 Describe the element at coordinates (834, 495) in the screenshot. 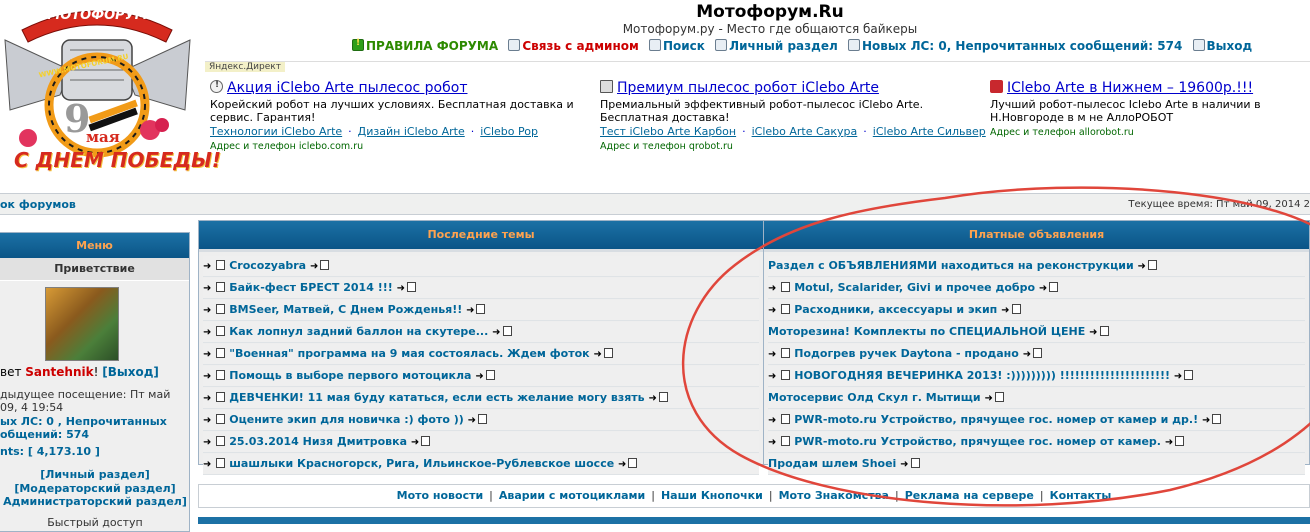

I see `bottom-nav-link: Мото Знакомства` at that location.